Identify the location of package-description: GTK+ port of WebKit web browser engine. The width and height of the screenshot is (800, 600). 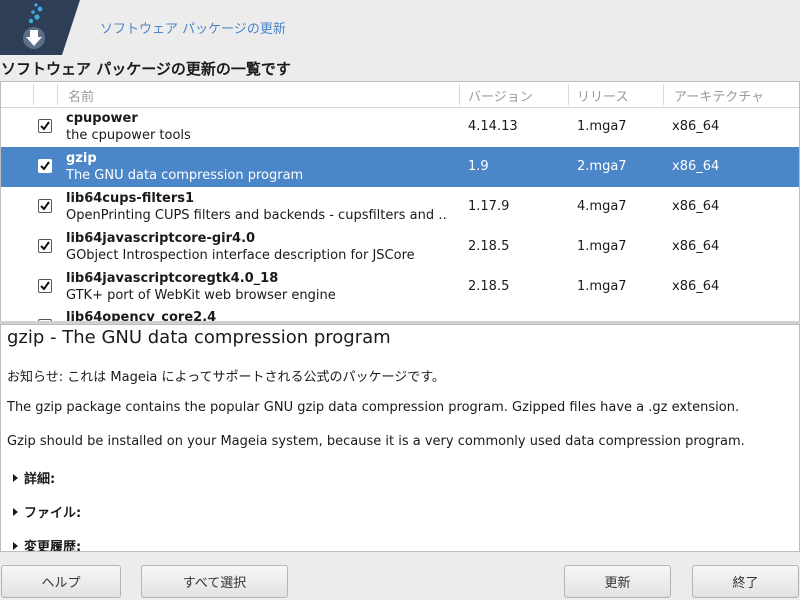
(201, 295).